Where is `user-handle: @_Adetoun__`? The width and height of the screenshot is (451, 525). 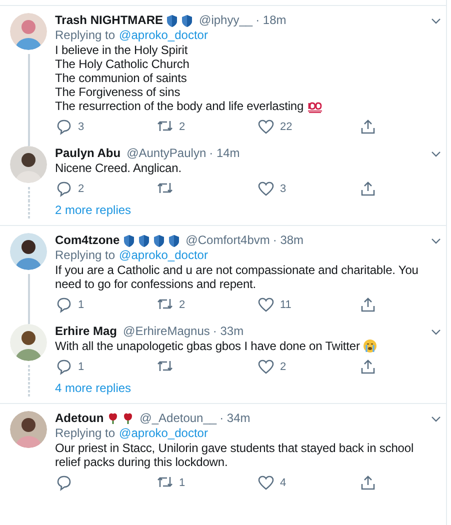 user-handle: @_Adetoun__ is located at coordinates (178, 418).